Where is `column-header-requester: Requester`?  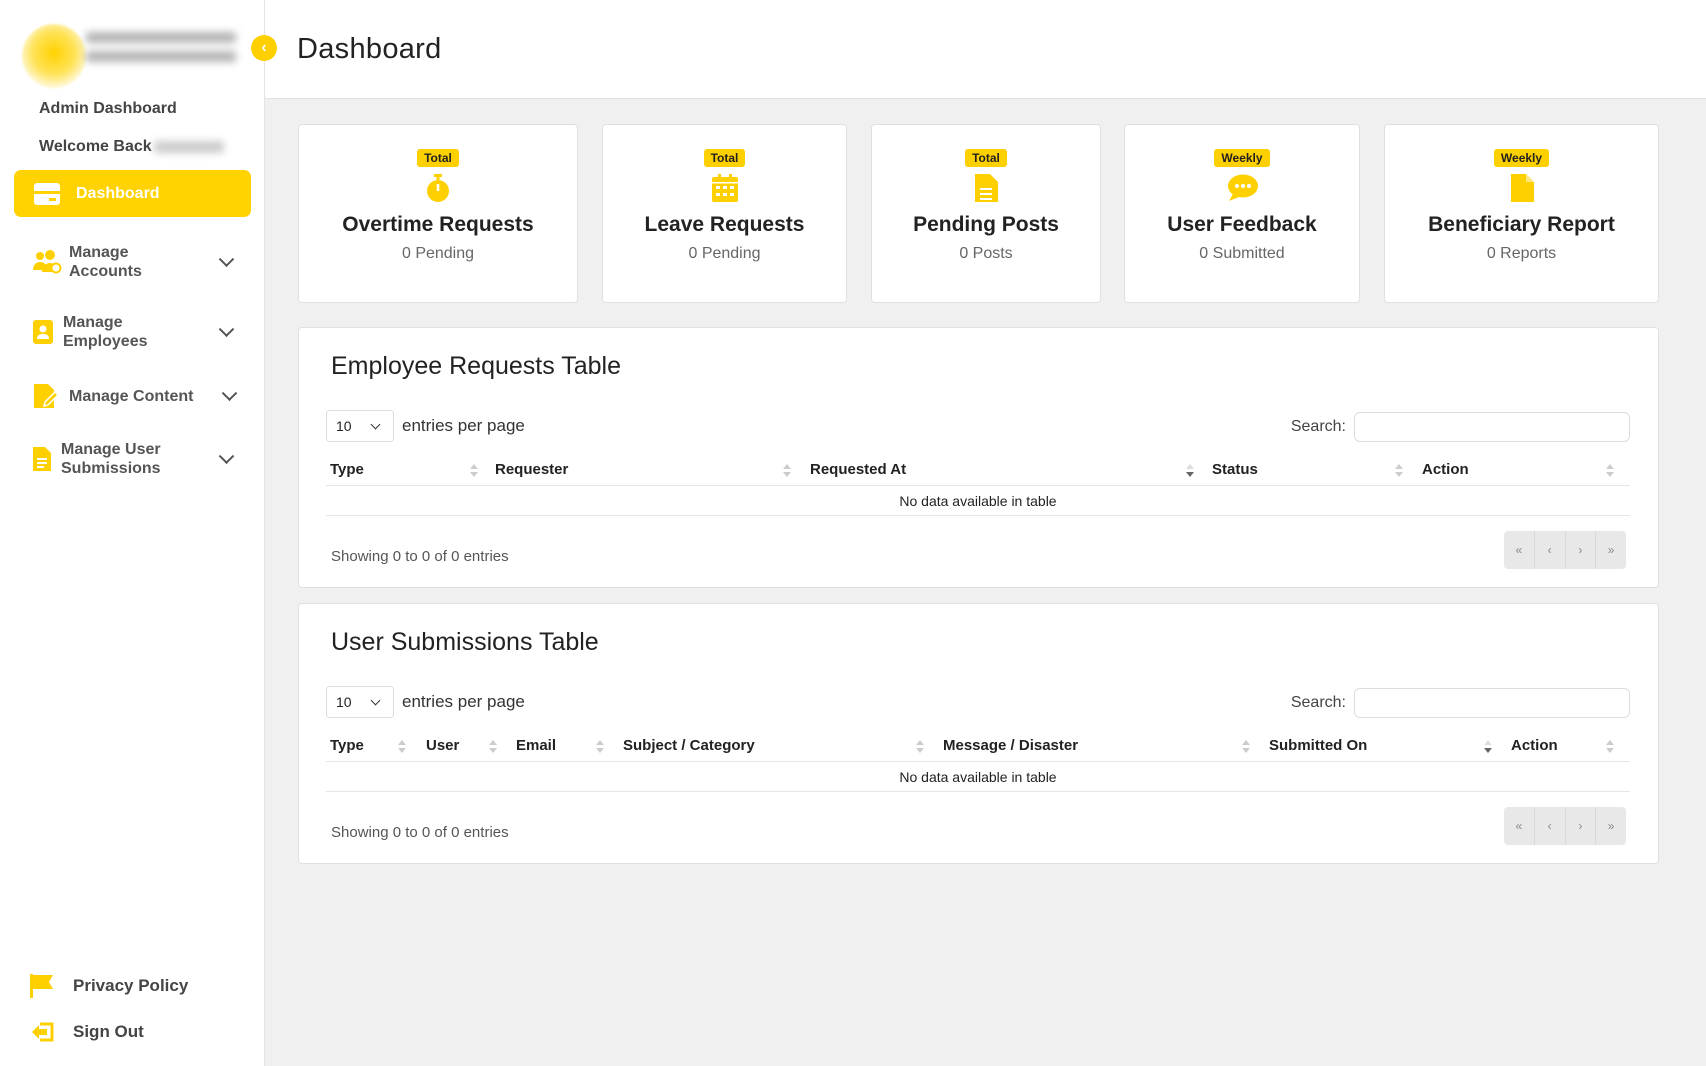 column-header-requester: Requester is located at coordinates (531, 469).